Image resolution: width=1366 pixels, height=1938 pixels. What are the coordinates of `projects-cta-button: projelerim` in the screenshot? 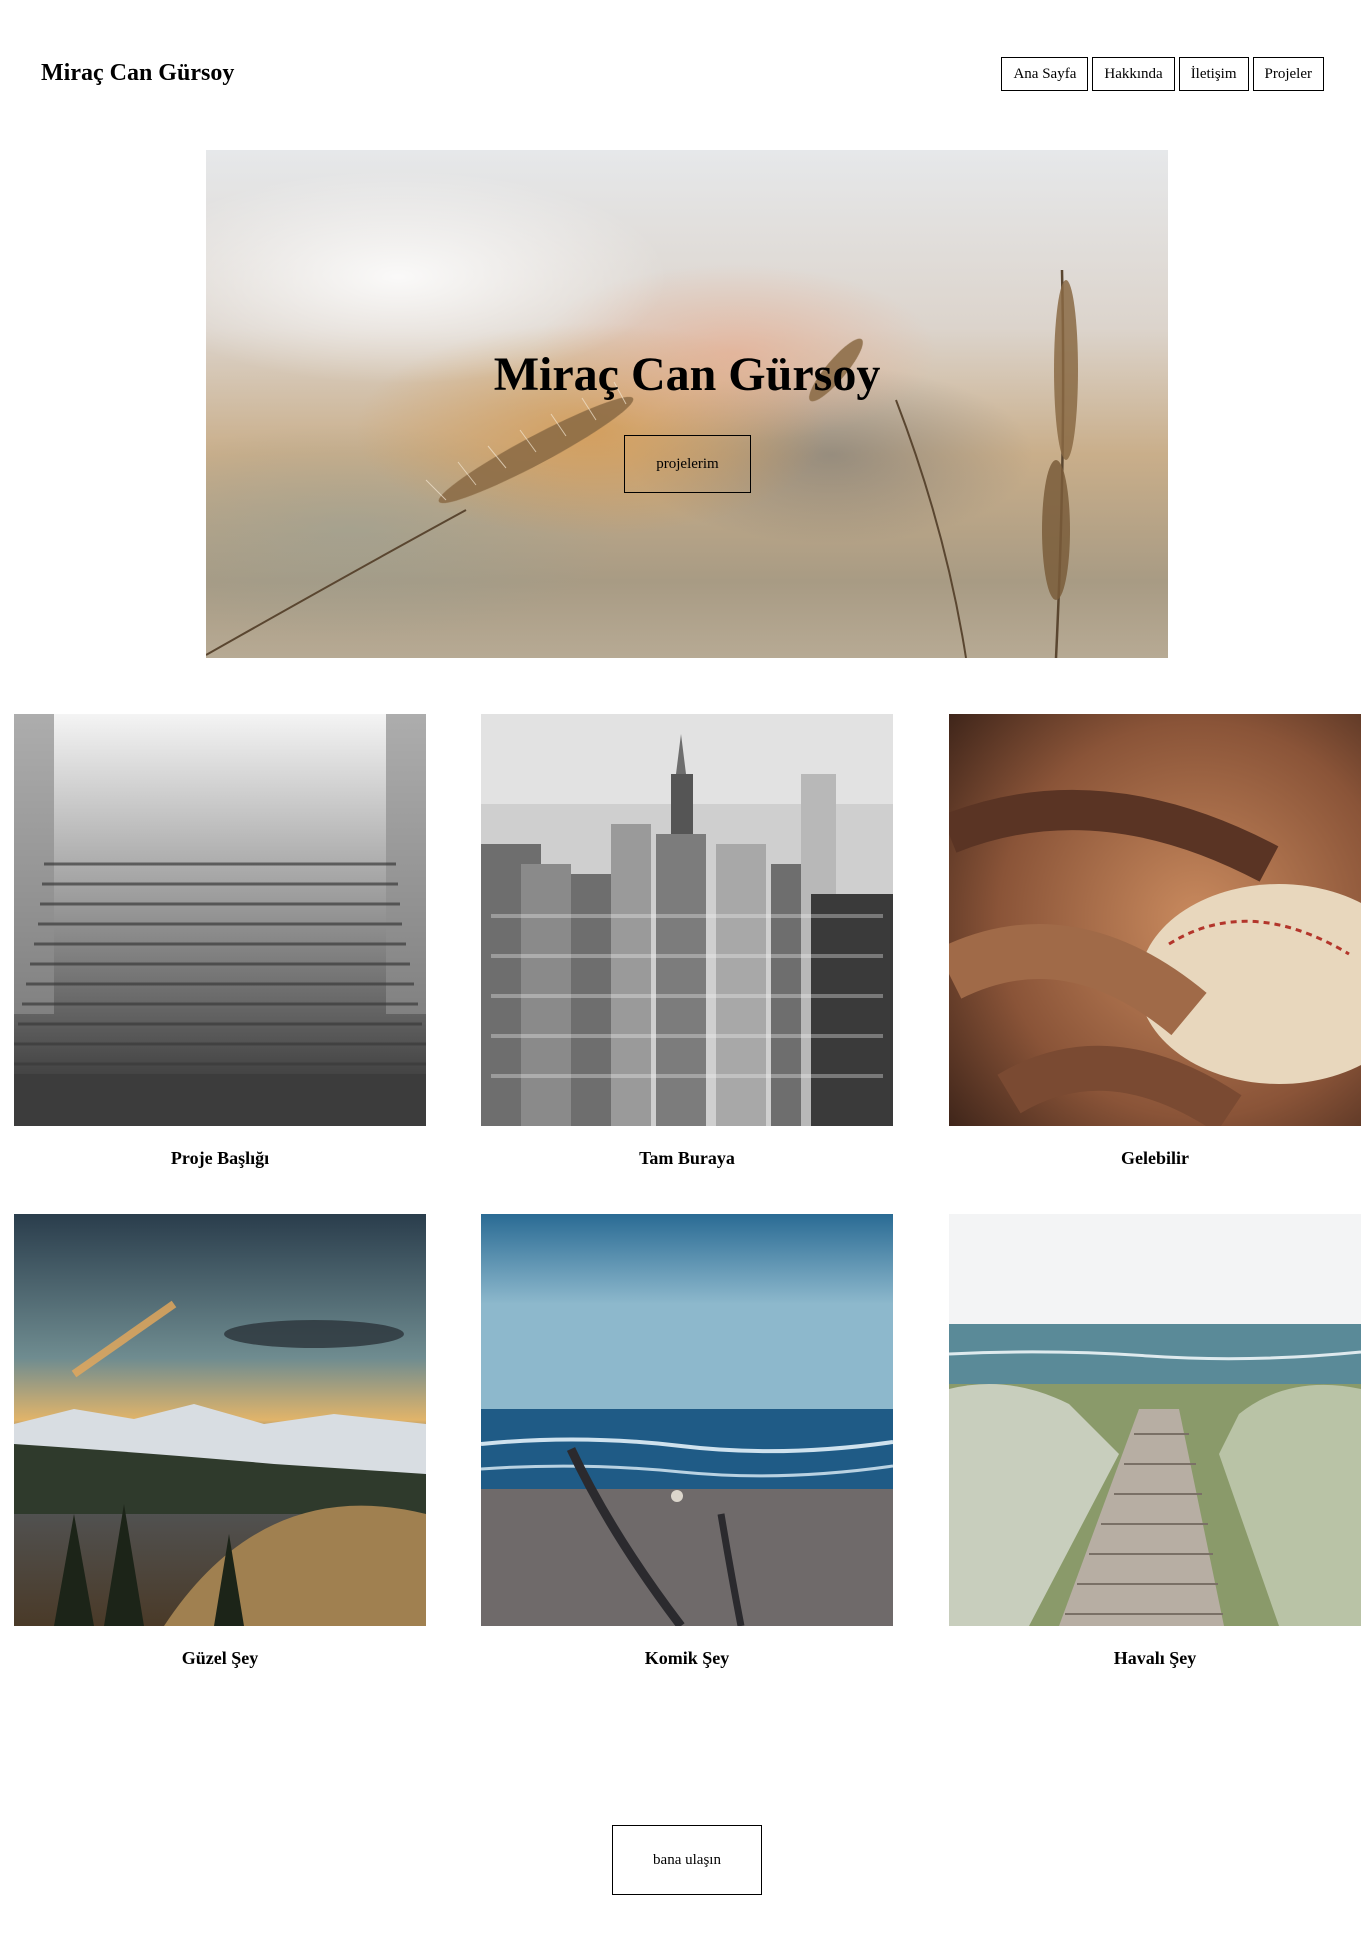 It's located at (687, 464).